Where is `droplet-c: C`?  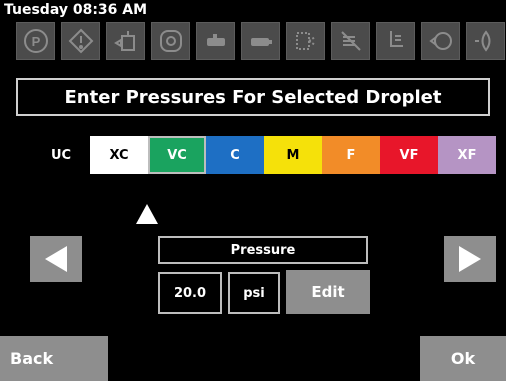 droplet-c: C is located at coordinates (235, 155).